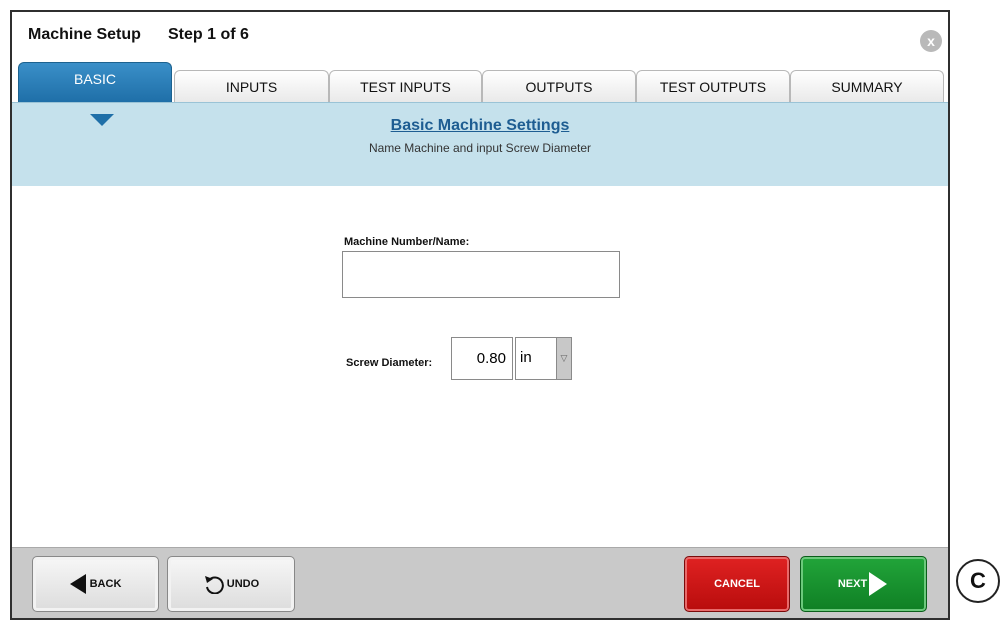 This screenshot has width=1008, height=626. I want to click on machine-name-label: Machine Number/Name:, so click(407, 242).